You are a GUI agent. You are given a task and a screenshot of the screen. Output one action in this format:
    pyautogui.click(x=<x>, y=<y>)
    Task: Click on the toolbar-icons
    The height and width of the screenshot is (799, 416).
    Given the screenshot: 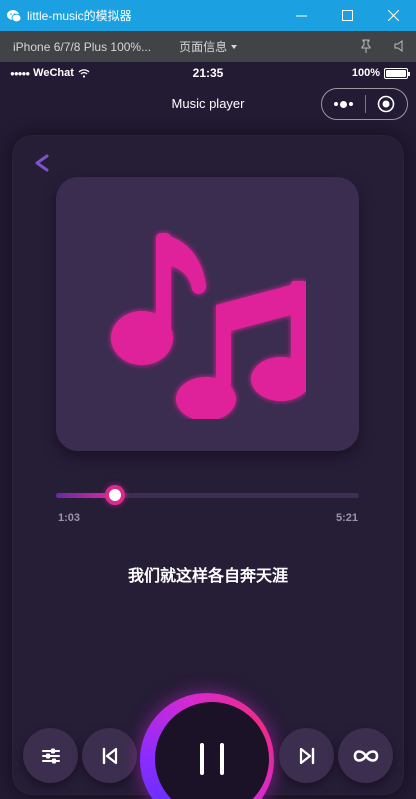 What is the action you would take?
    pyautogui.click(x=383, y=46)
    